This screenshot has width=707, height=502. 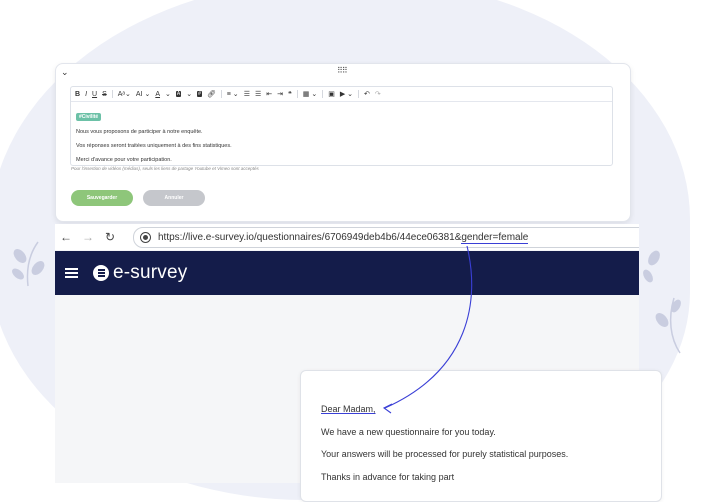 I want to click on back-arrow-icon: ←, so click(x=66, y=237).